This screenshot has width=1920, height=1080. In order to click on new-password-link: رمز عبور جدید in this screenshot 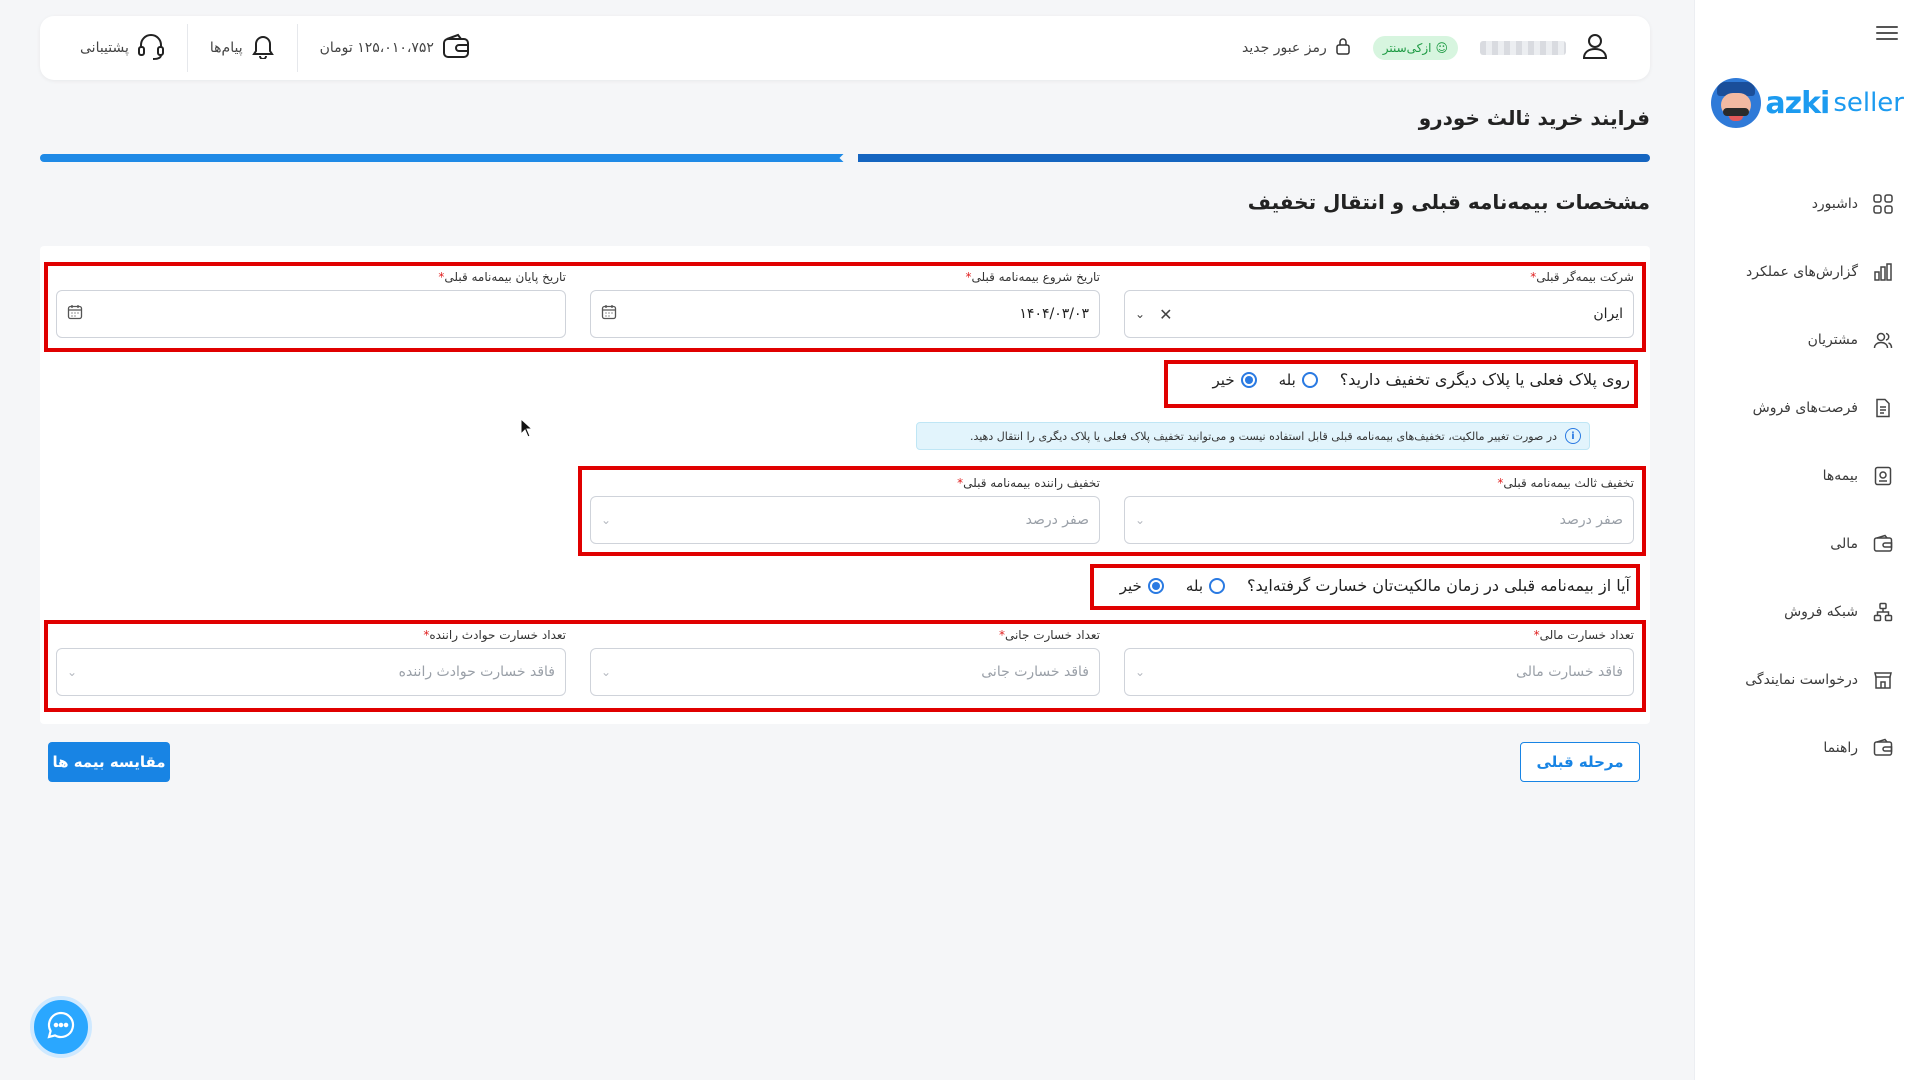, I will do `click(1296, 48)`.